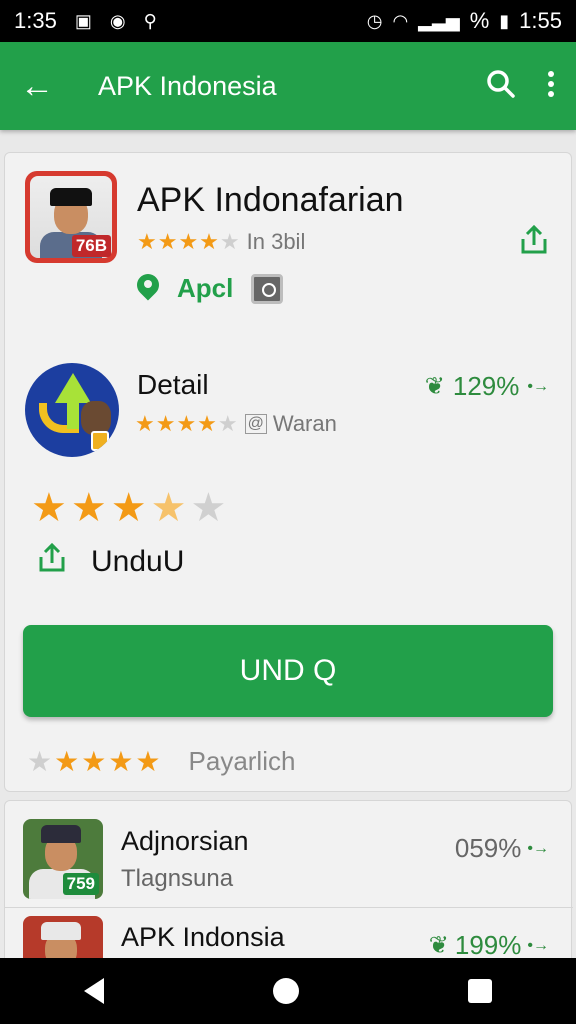 The width and height of the screenshot is (576, 1024). Describe the element at coordinates (504, 20) in the screenshot. I see `battery-icon: ▮` at that location.